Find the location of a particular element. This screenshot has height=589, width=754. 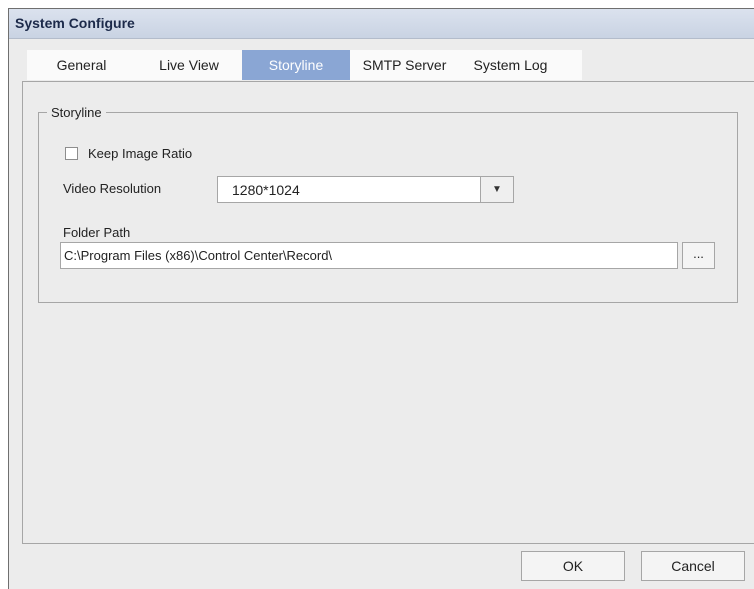

dropdown-button: ▼ is located at coordinates (496, 189).